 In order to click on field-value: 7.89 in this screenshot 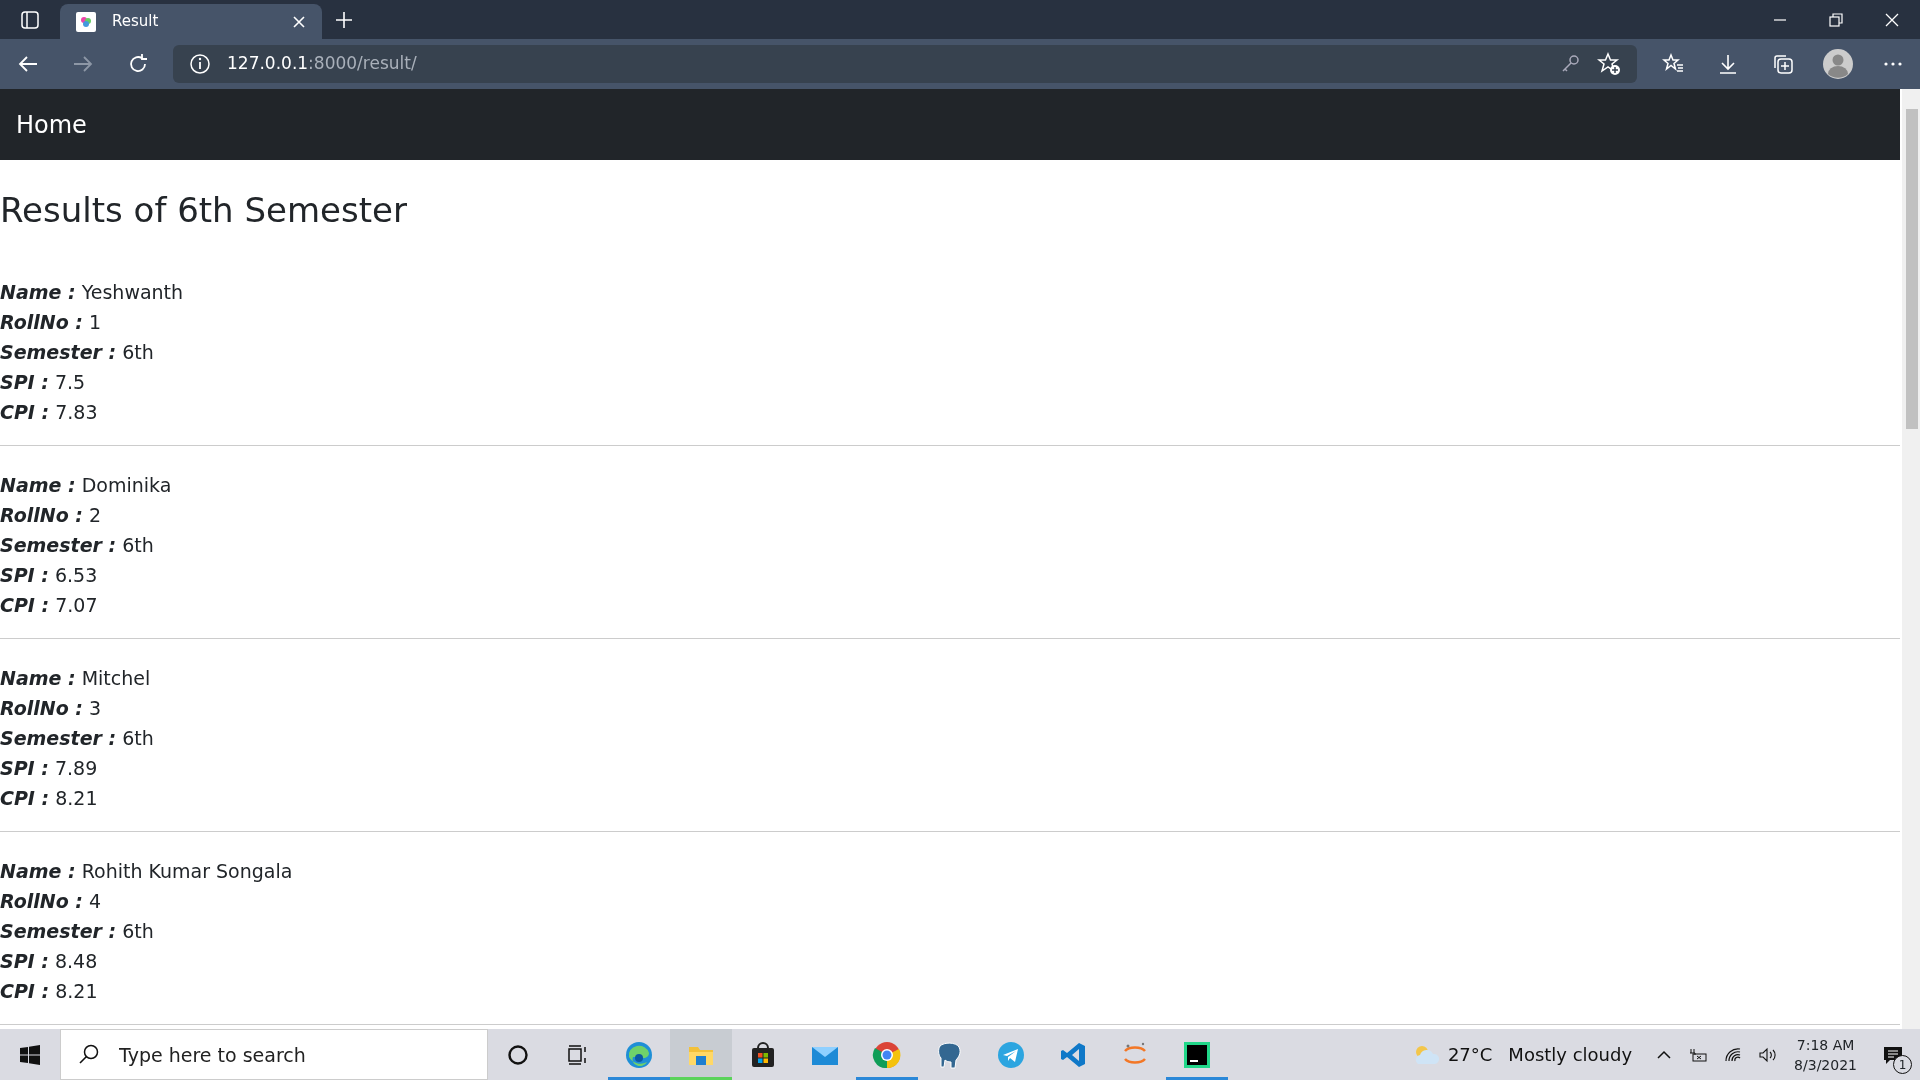, I will do `click(76, 767)`.